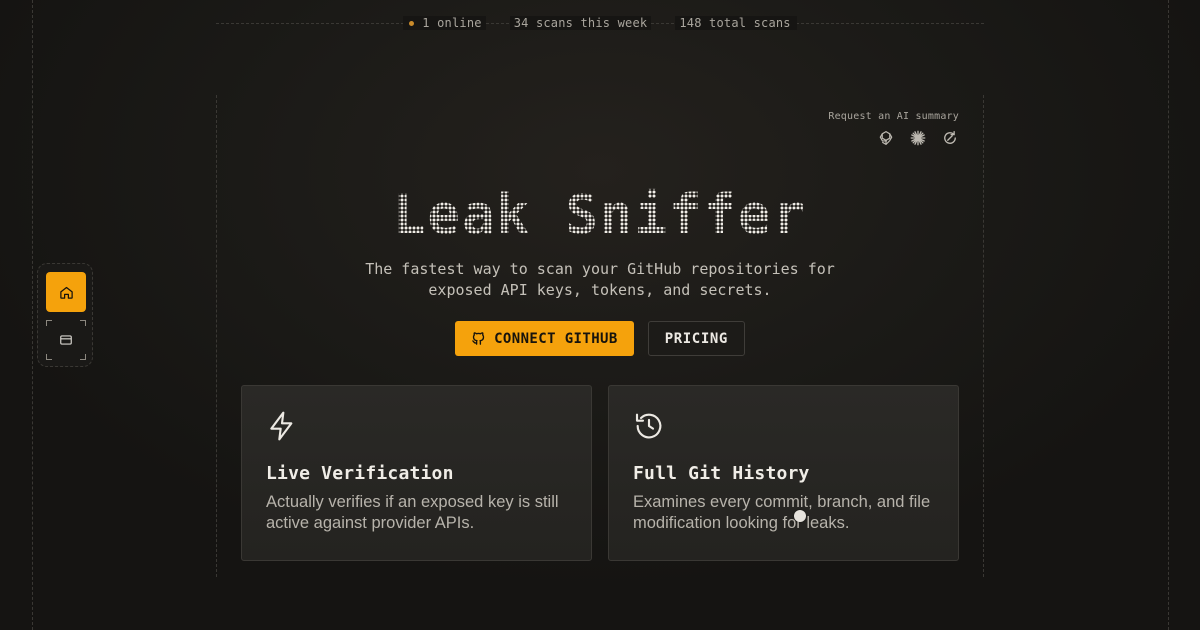 Image resolution: width=1200 pixels, height=630 pixels. I want to click on github-icon, so click(478, 338).